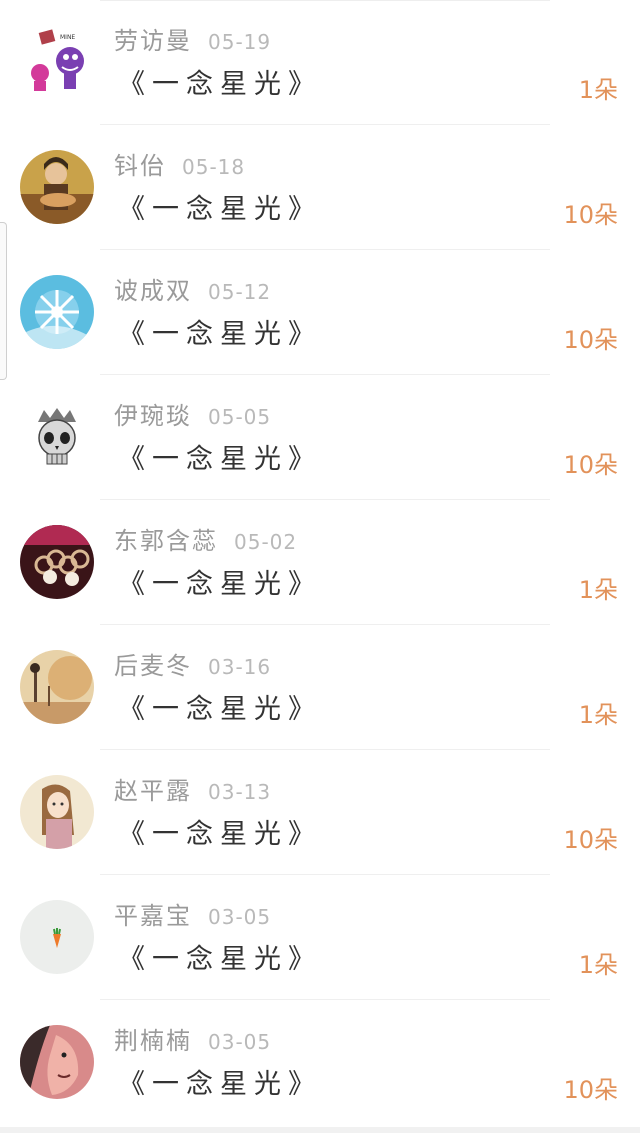 The image size is (640, 1133). Describe the element at coordinates (57, 312) in the screenshot. I see `blue-snowflake-avatar` at that location.